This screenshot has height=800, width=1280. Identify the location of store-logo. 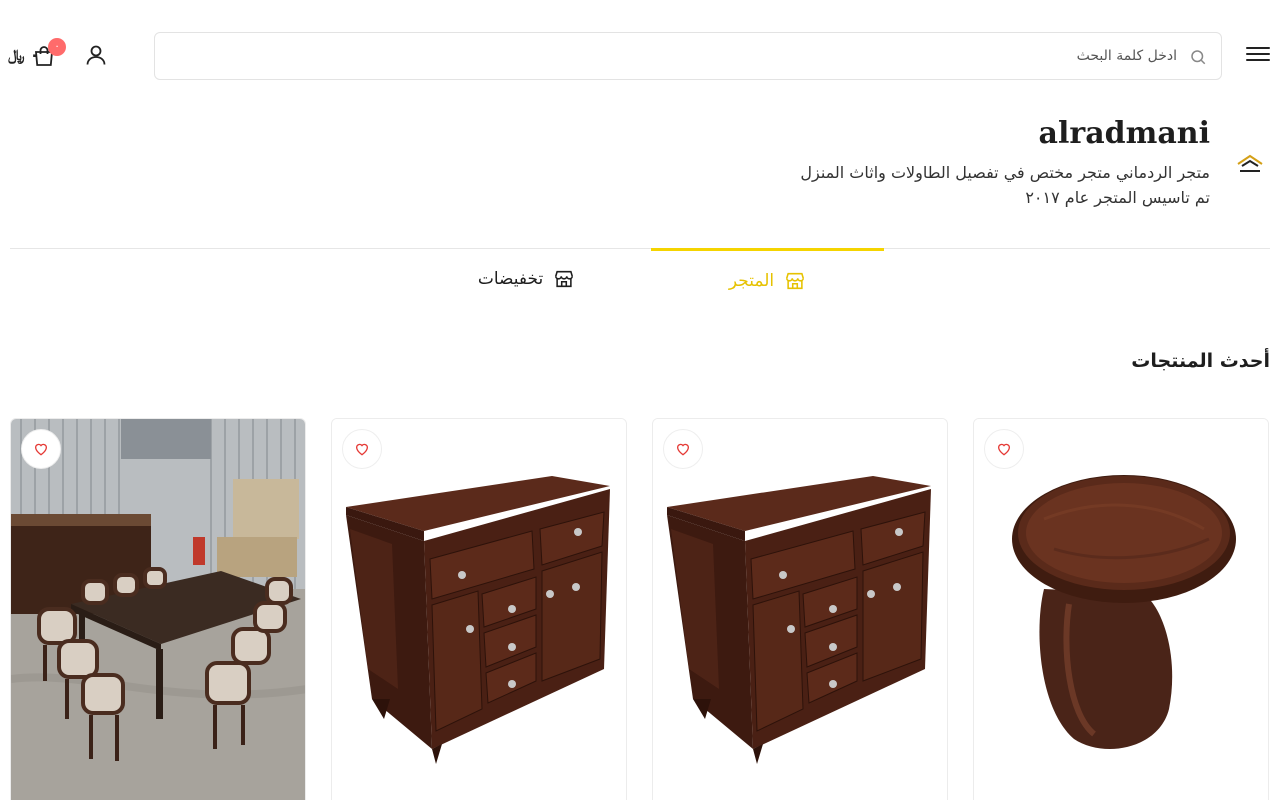
(1250, 163).